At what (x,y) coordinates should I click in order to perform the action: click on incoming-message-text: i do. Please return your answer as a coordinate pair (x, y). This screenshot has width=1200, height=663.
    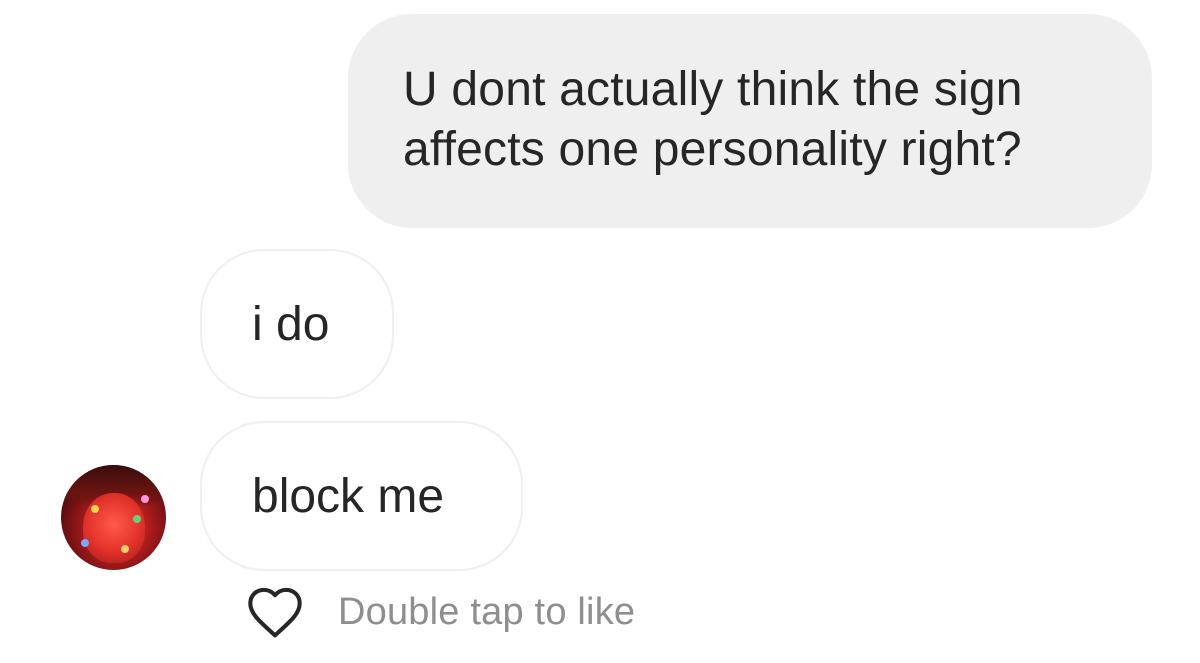
    Looking at the image, I should click on (291, 324).